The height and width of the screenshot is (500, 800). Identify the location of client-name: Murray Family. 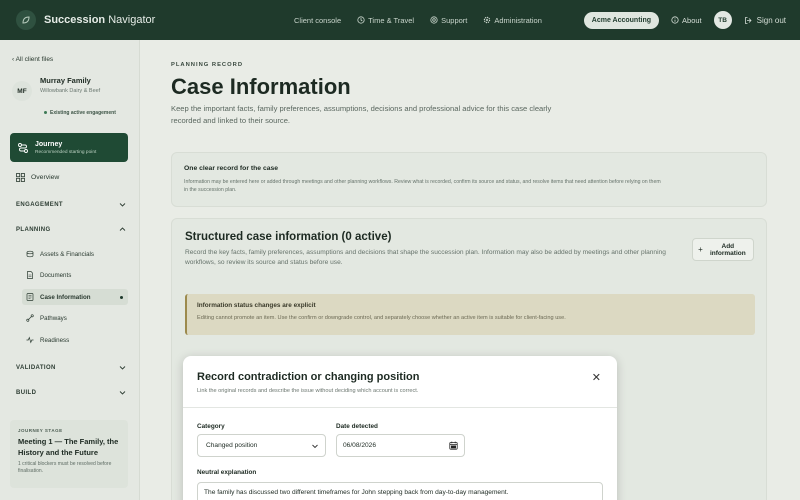
(65, 80).